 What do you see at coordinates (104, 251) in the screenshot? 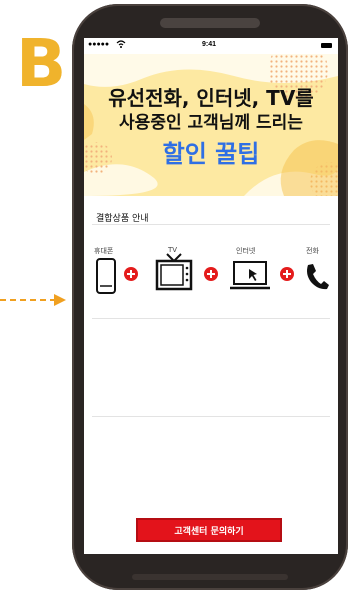
I see `bundle-label-mobile: 휴대폰` at bounding box center [104, 251].